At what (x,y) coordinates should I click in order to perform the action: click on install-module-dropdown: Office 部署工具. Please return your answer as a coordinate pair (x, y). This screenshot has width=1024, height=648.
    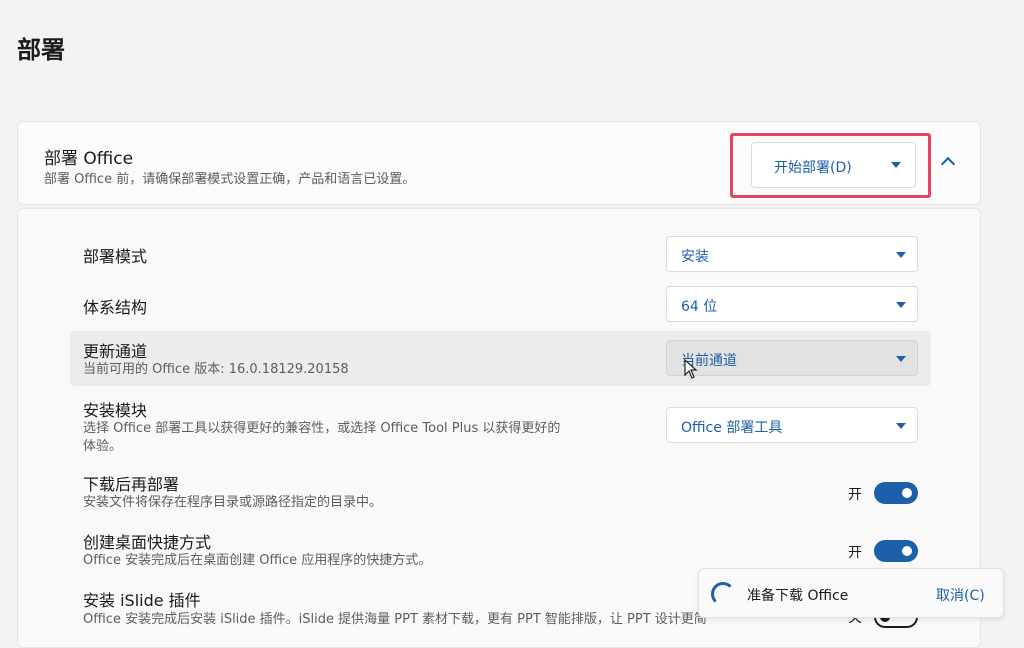
    Looking at the image, I should click on (792, 425).